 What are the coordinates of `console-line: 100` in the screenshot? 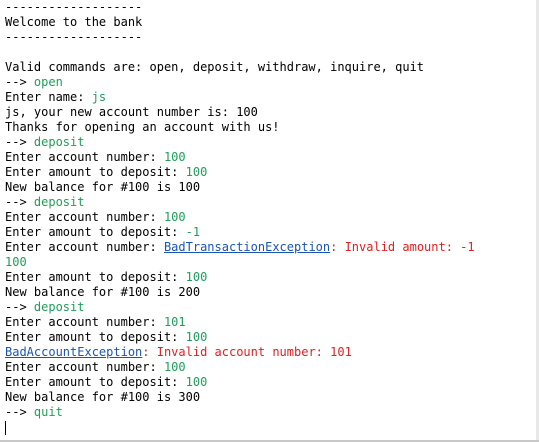 It's located at (240, 262).